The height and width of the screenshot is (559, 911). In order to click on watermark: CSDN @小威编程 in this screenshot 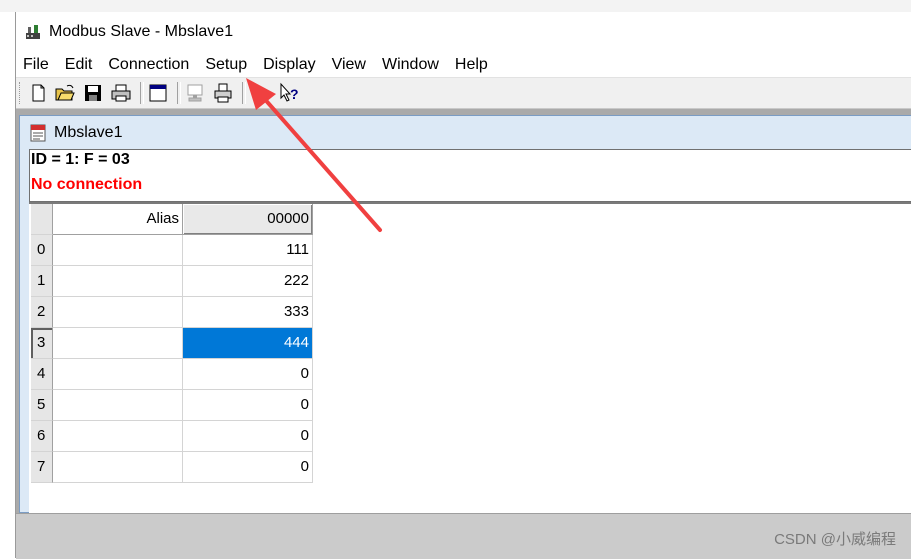, I will do `click(835, 539)`.